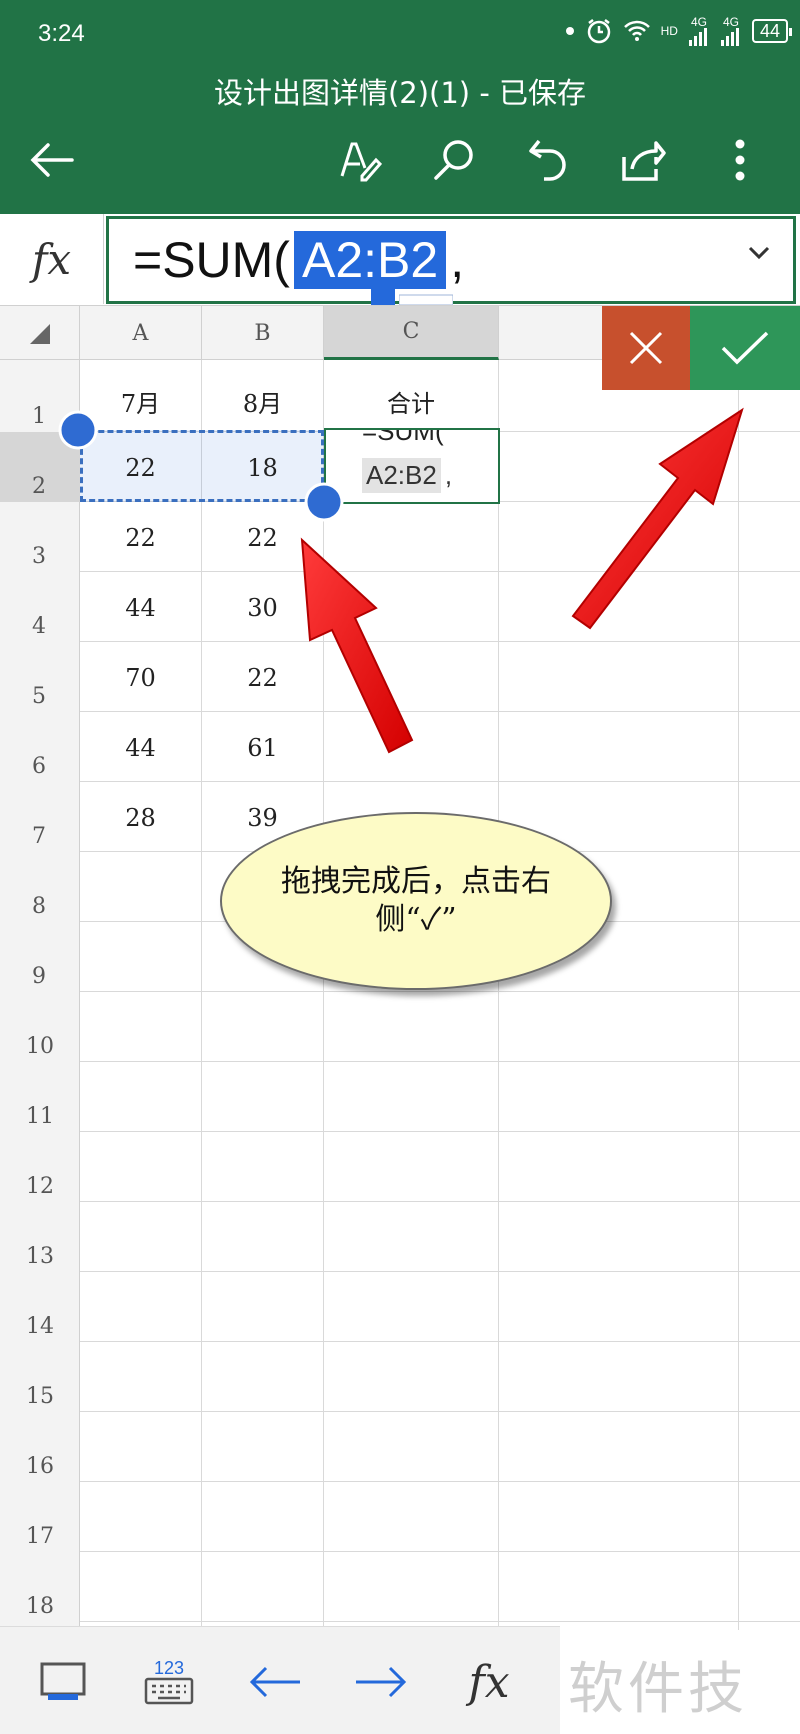 The width and height of the screenshot is (800, 1734). Describe the element at coordinates (140, 748) in the screenshot. I see `cell-a6: 44` at that location.